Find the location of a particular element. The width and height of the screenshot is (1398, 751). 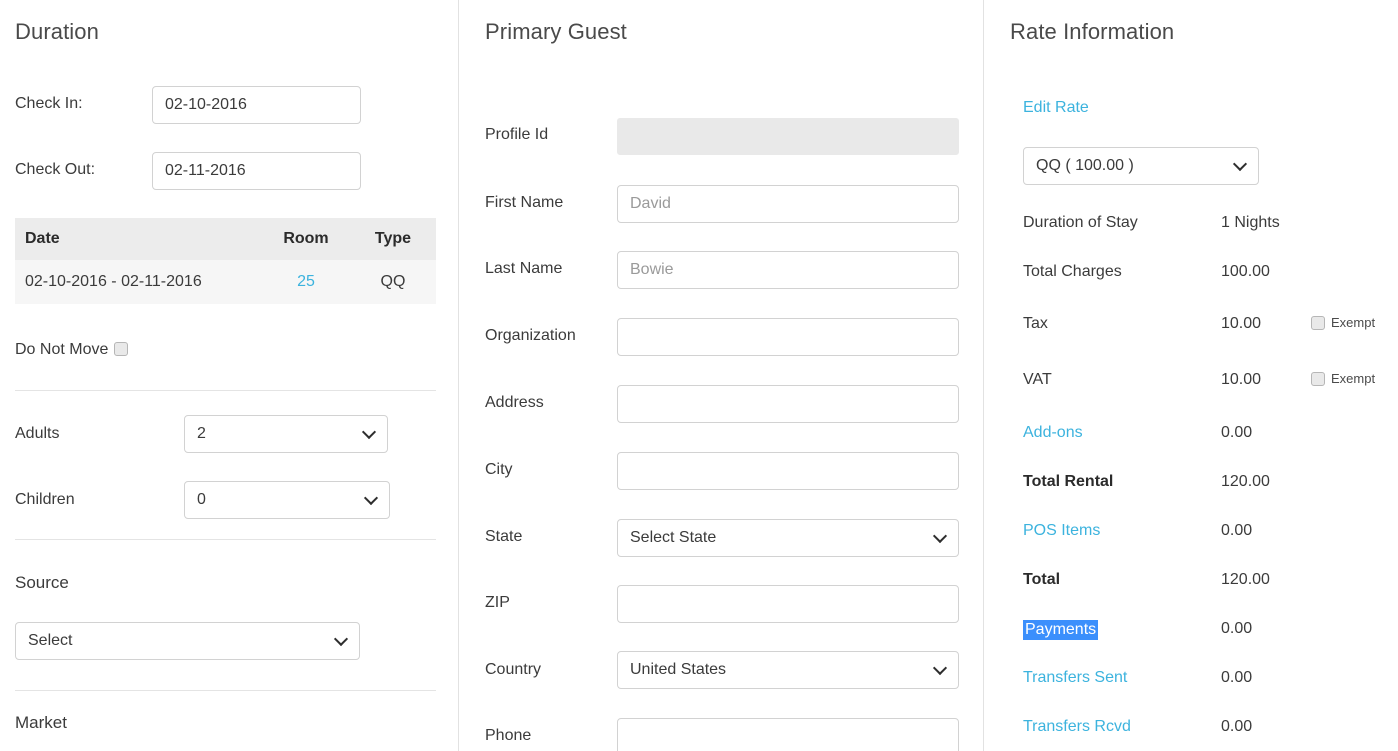

table-header-row: Date Room Type is located at coordinates (225, 239).